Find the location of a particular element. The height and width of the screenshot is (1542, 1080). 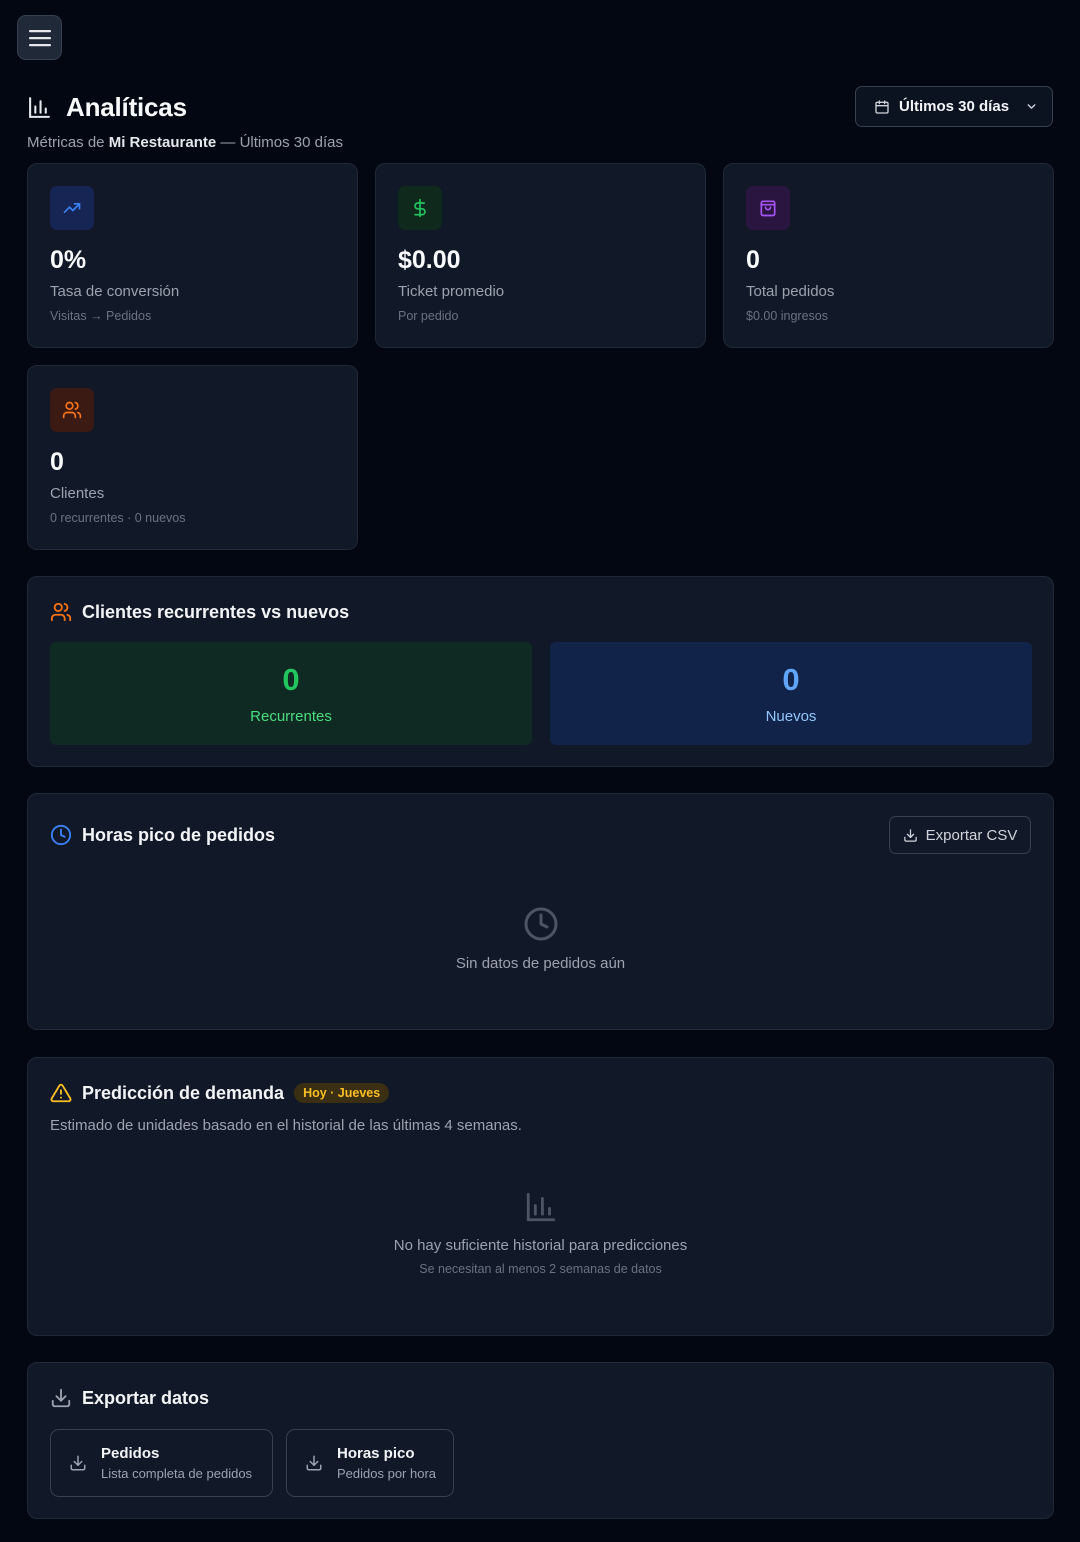

export-peak-hours-button: Horas pico Pedidos por hora is located at coordinates (370, 1463).